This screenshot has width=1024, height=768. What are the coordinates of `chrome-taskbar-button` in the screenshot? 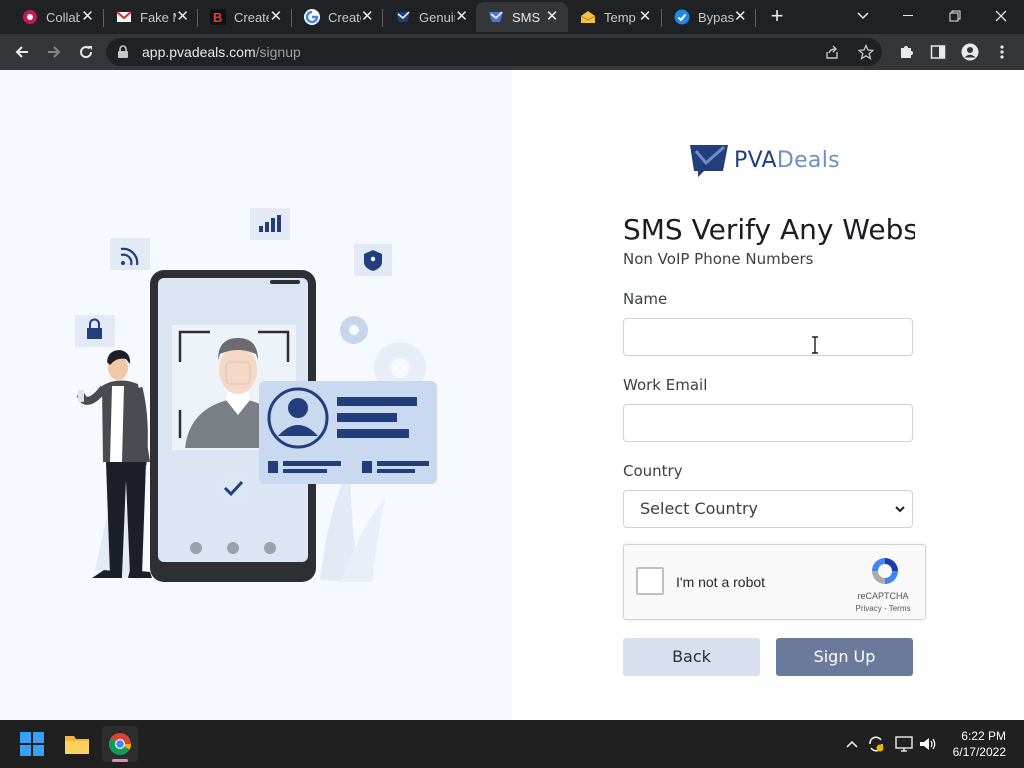 It's located at (120, 744).